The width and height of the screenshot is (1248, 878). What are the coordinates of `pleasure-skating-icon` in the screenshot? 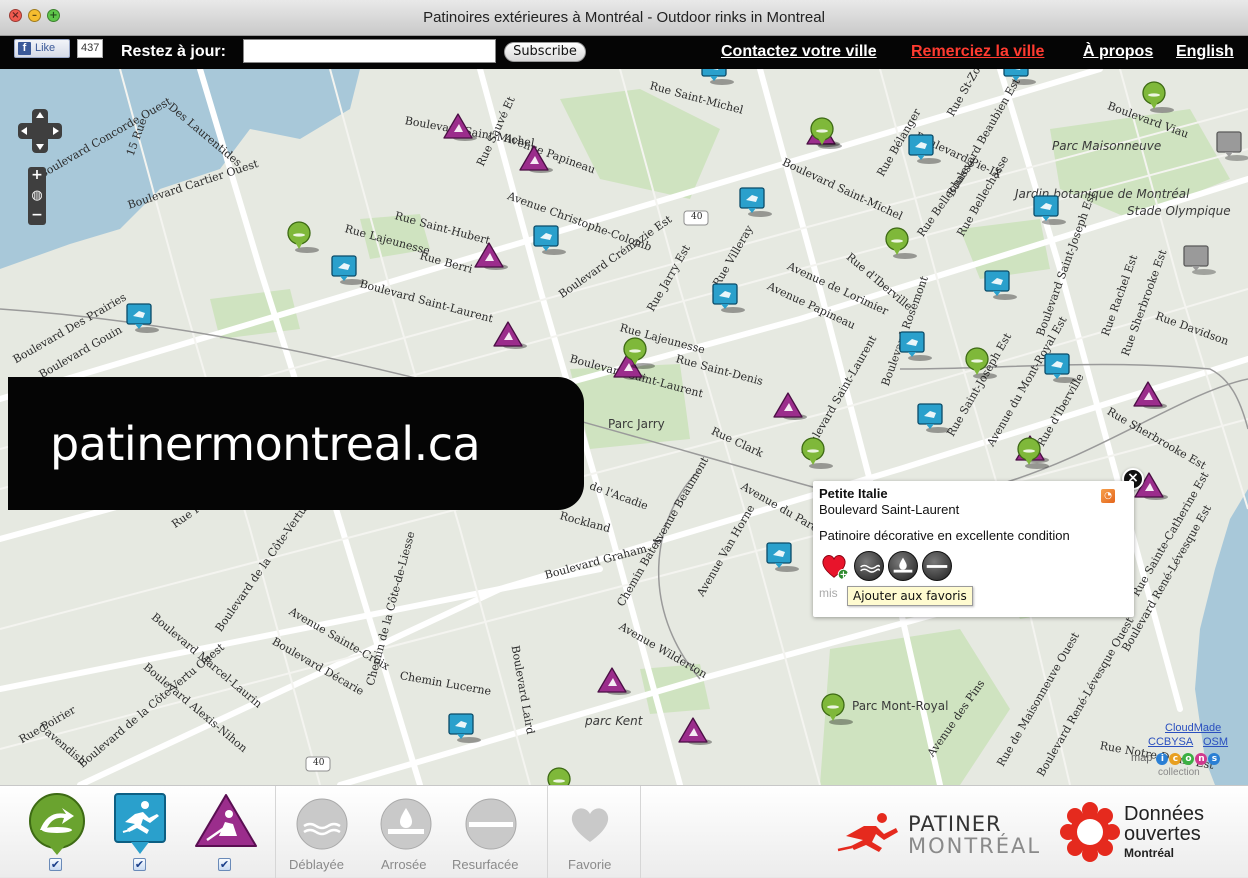 It's located at (57, 824).